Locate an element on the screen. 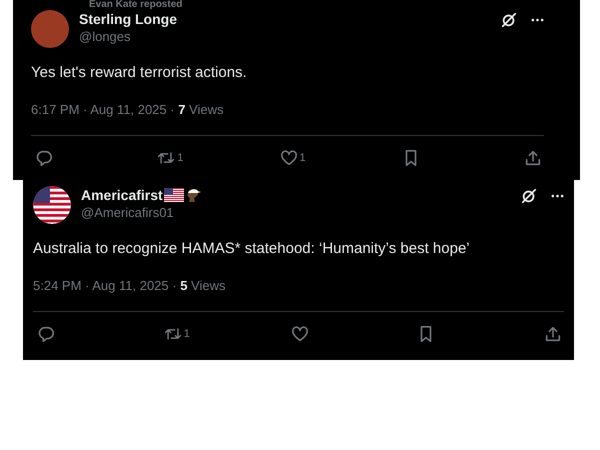 The image size is (600, 450). tweet-text: Yes let's reward terrorist actions. is located at coordinates (139, 72).